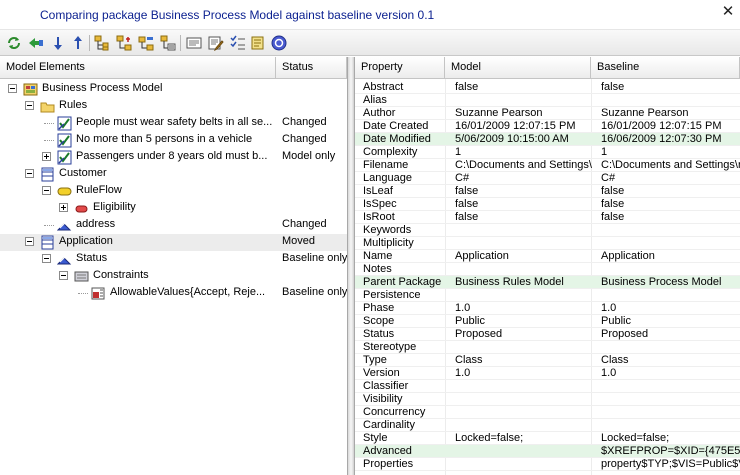 This screenshot has height=475, width=740. Describe the element at coordinates (102, 43) in the screenshot. I see `expand-changed-button` at that location.